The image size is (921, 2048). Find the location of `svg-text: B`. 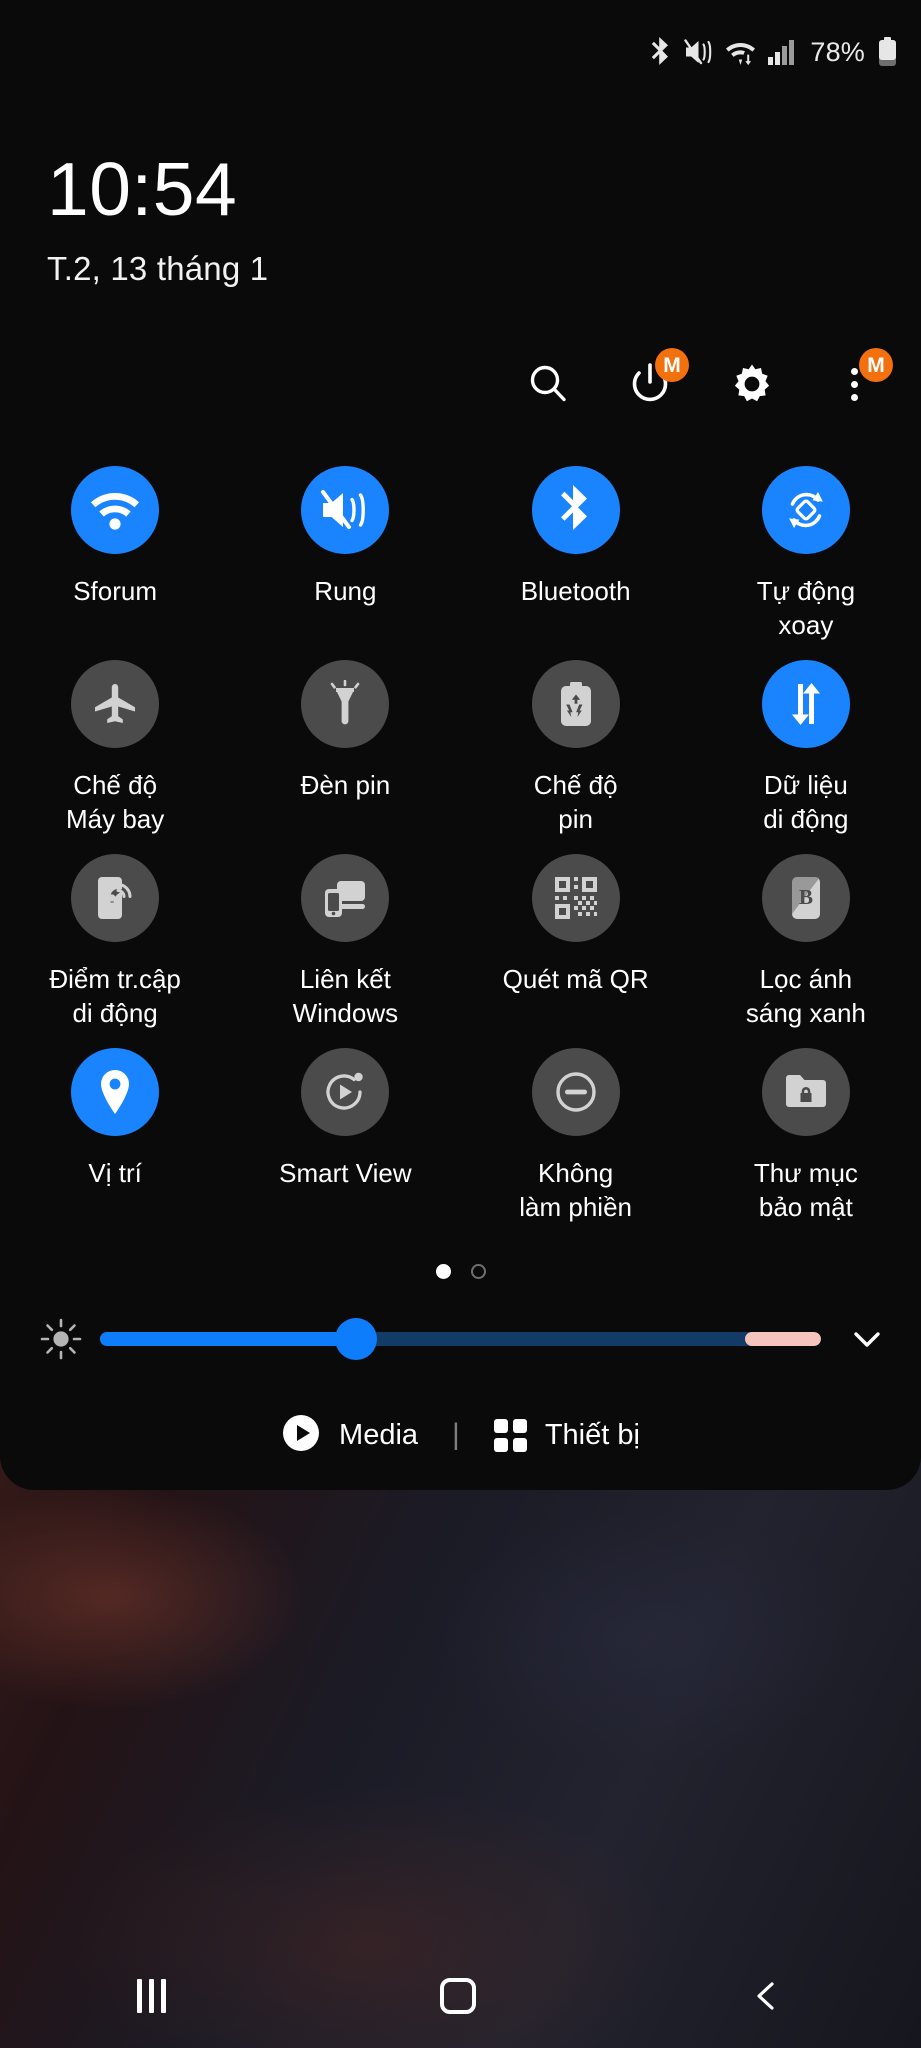

svg-text: B is located at coordinates (806, 897).